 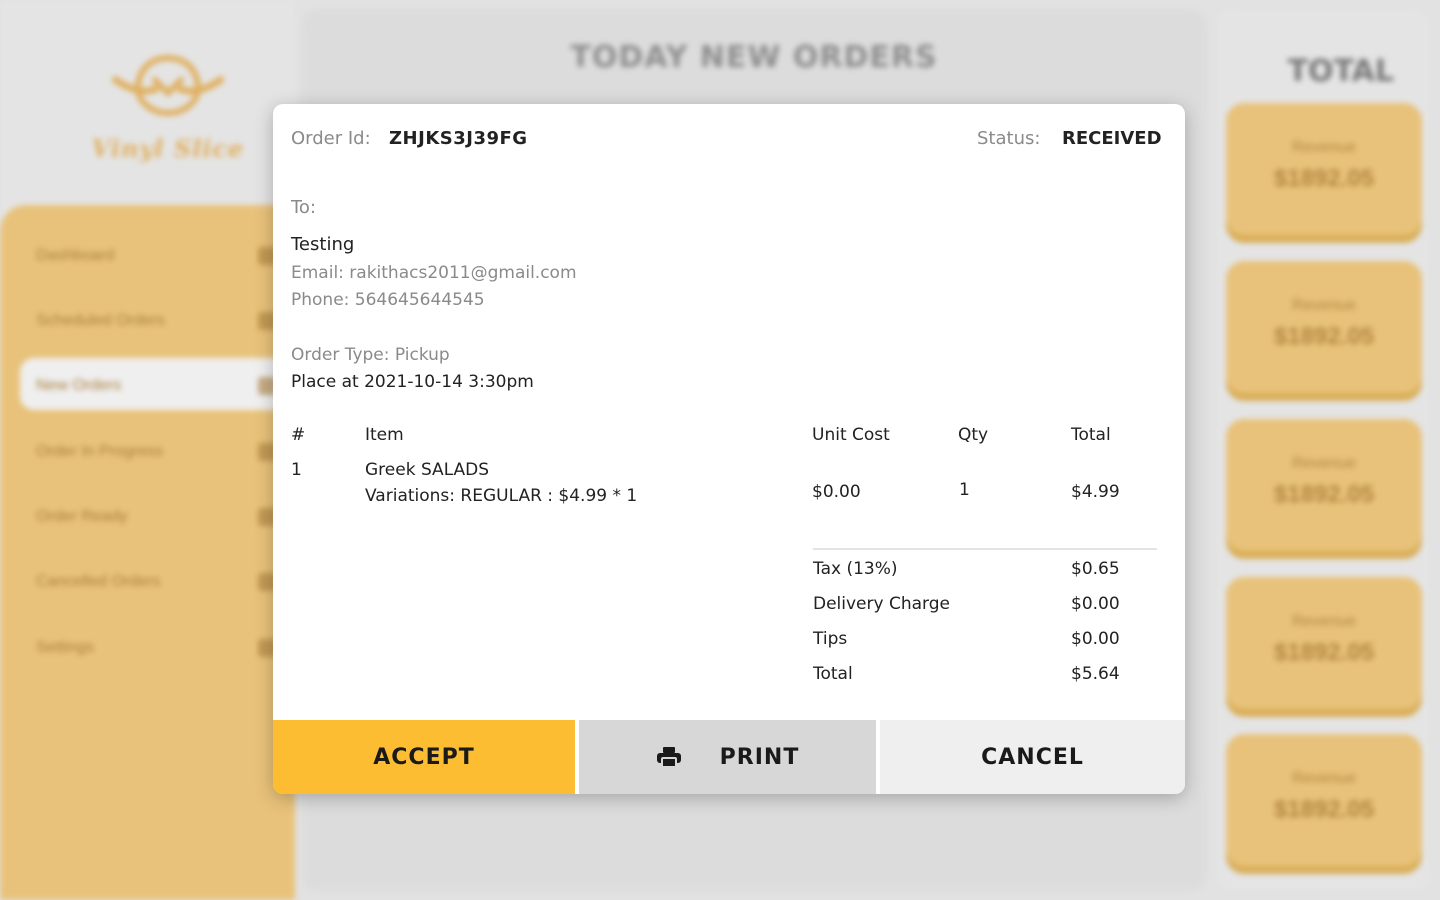 What do you see at coordinates (156, 386) in the screenshot?
I see `nav-item-new-orders: New Orders` at bounding box center [156, 386].